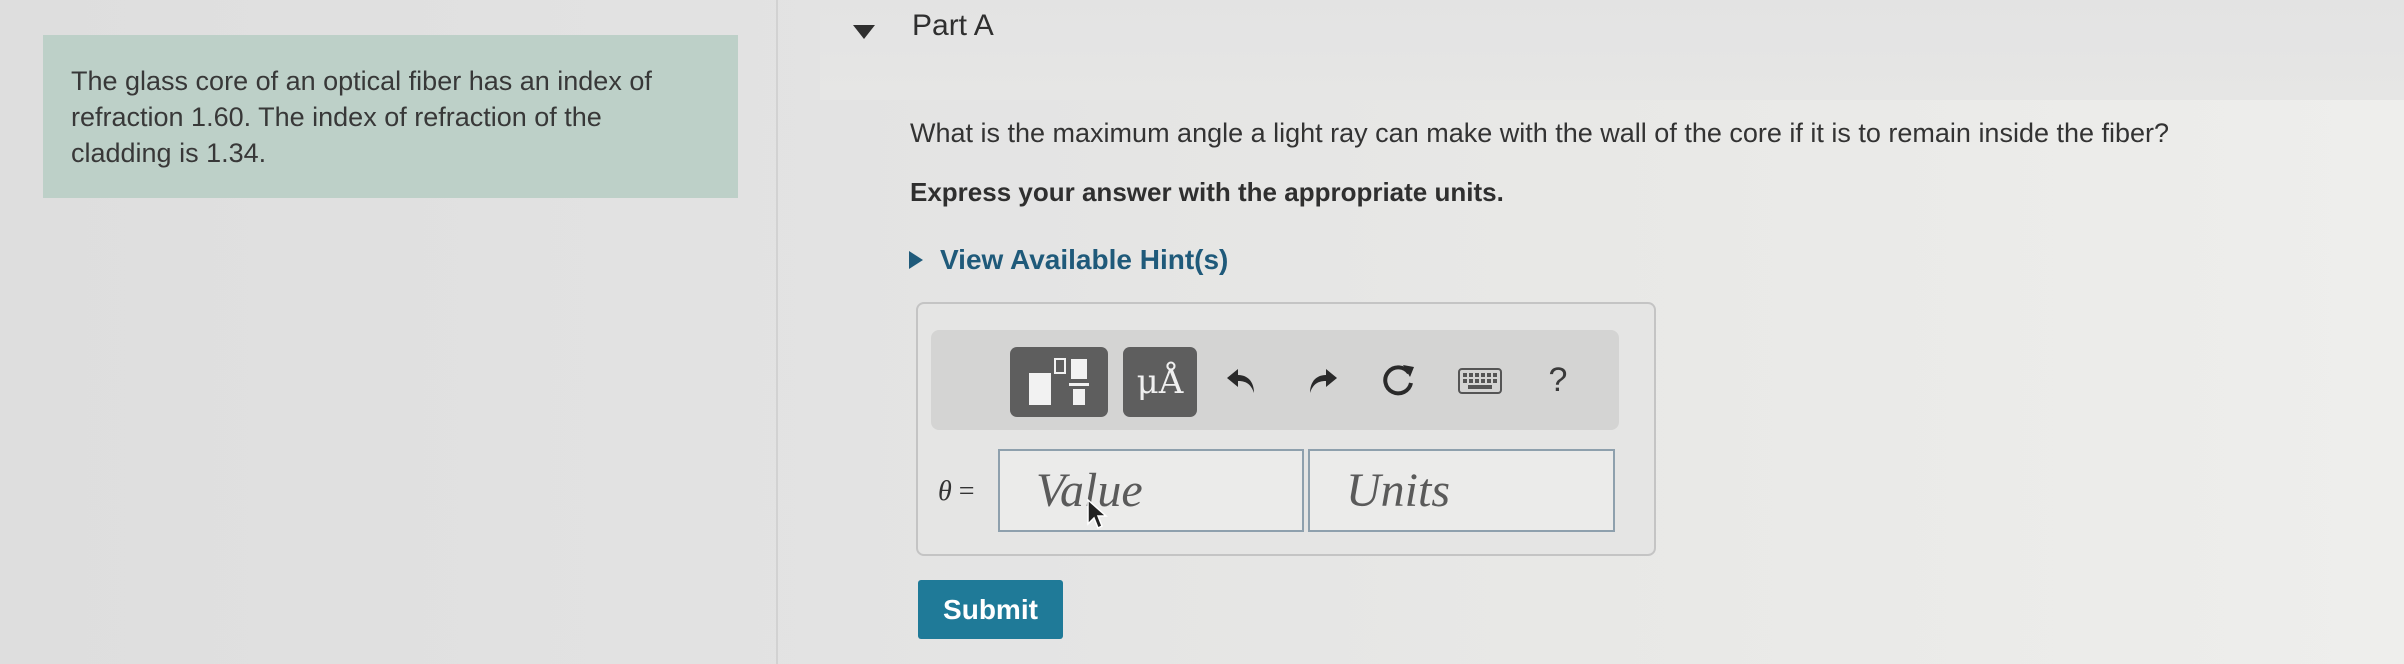  I want to click on undo-button, so click(1242, 381).